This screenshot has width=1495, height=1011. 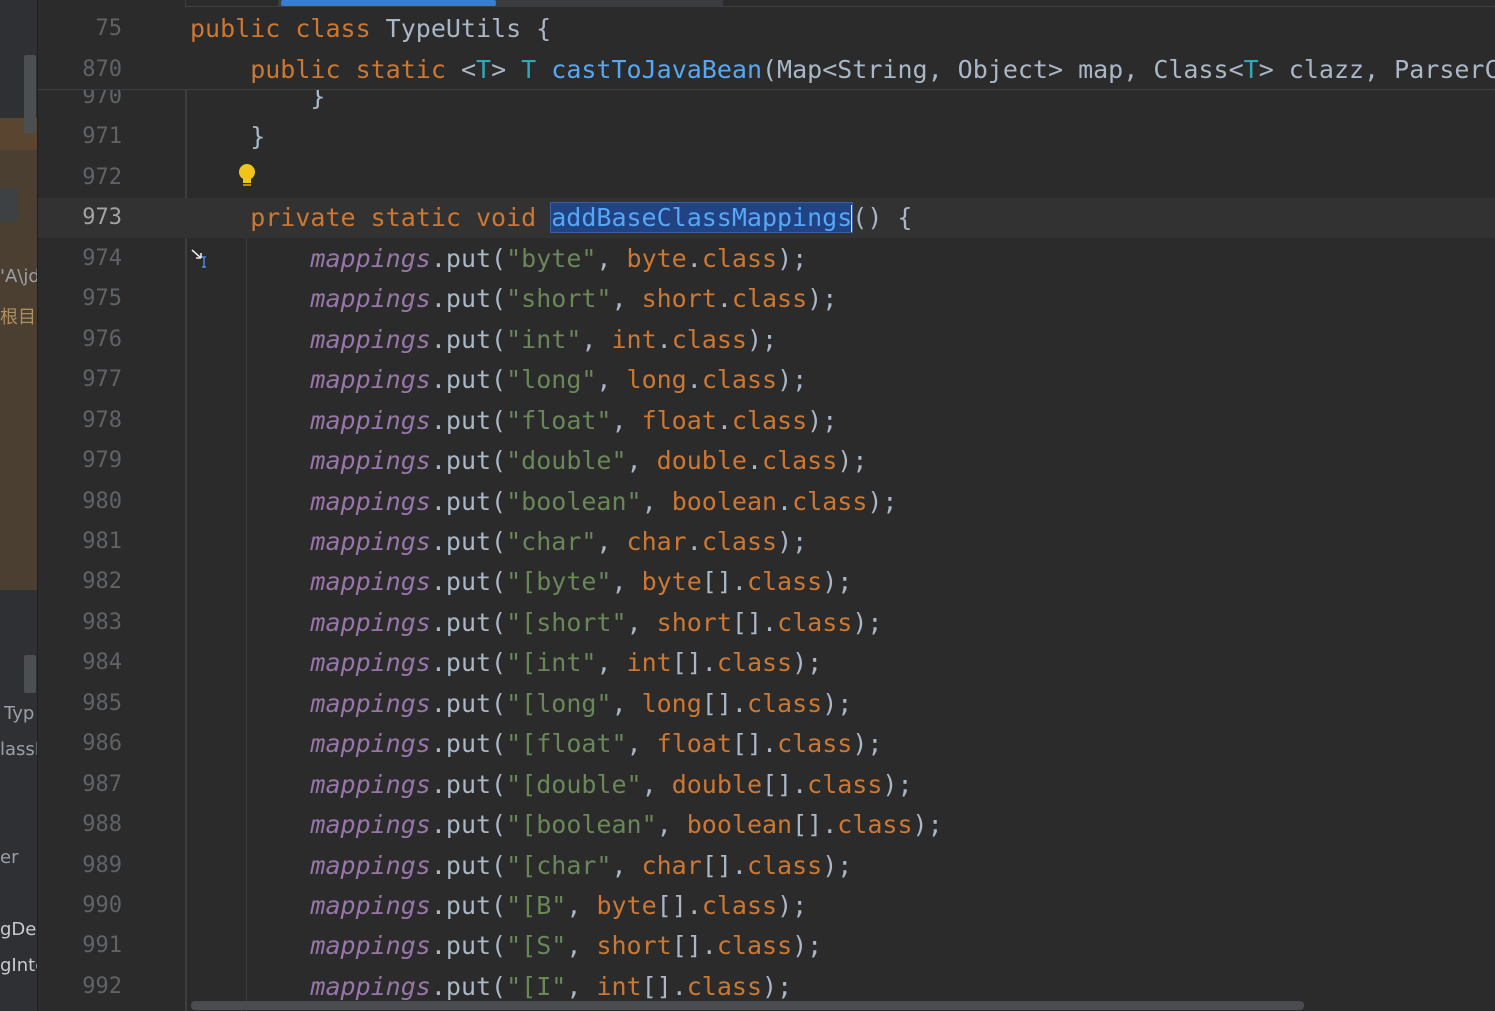 What do you see at coordinates (498, 906) in the screenshot?
I see `code-text: mappings.put("[B", byte[].class);` at bounding box center [498, 906].